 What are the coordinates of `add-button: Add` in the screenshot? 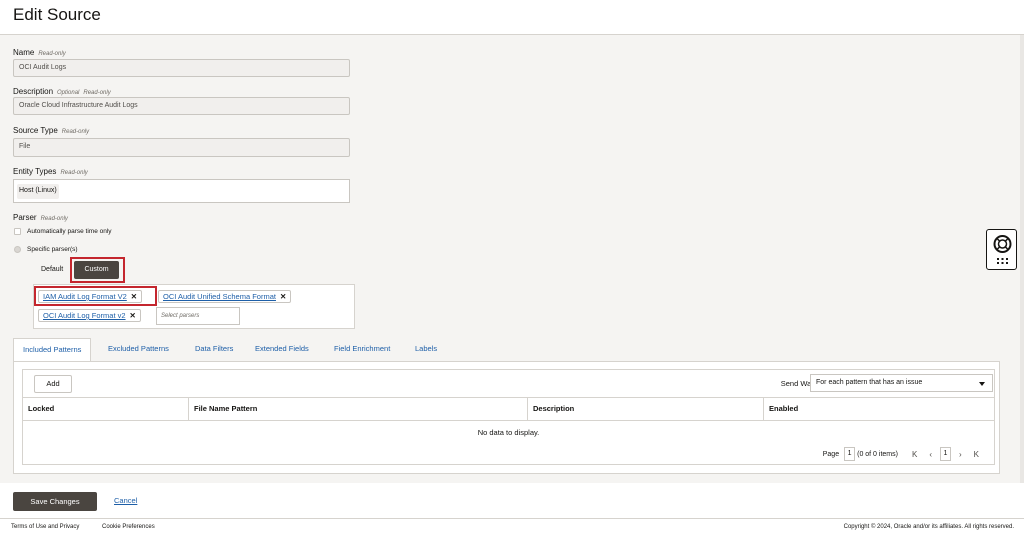 It's located at (53, 384).